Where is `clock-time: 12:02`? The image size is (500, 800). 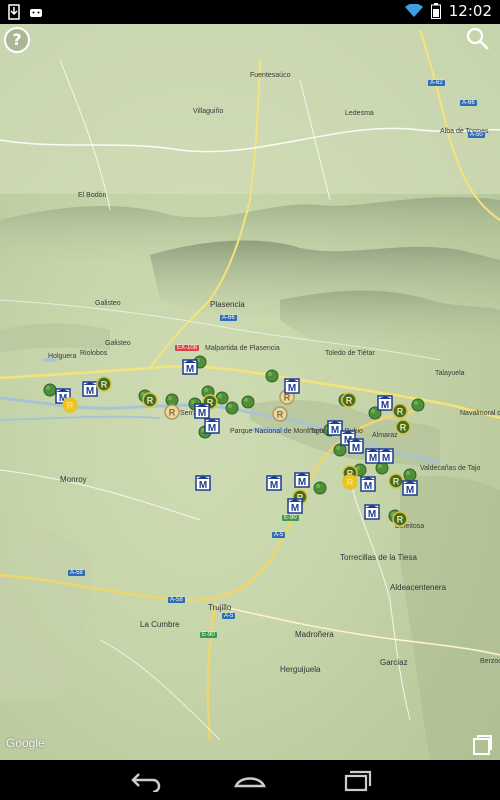 clock-time: 12:02 is located at coordinates (470, 11).